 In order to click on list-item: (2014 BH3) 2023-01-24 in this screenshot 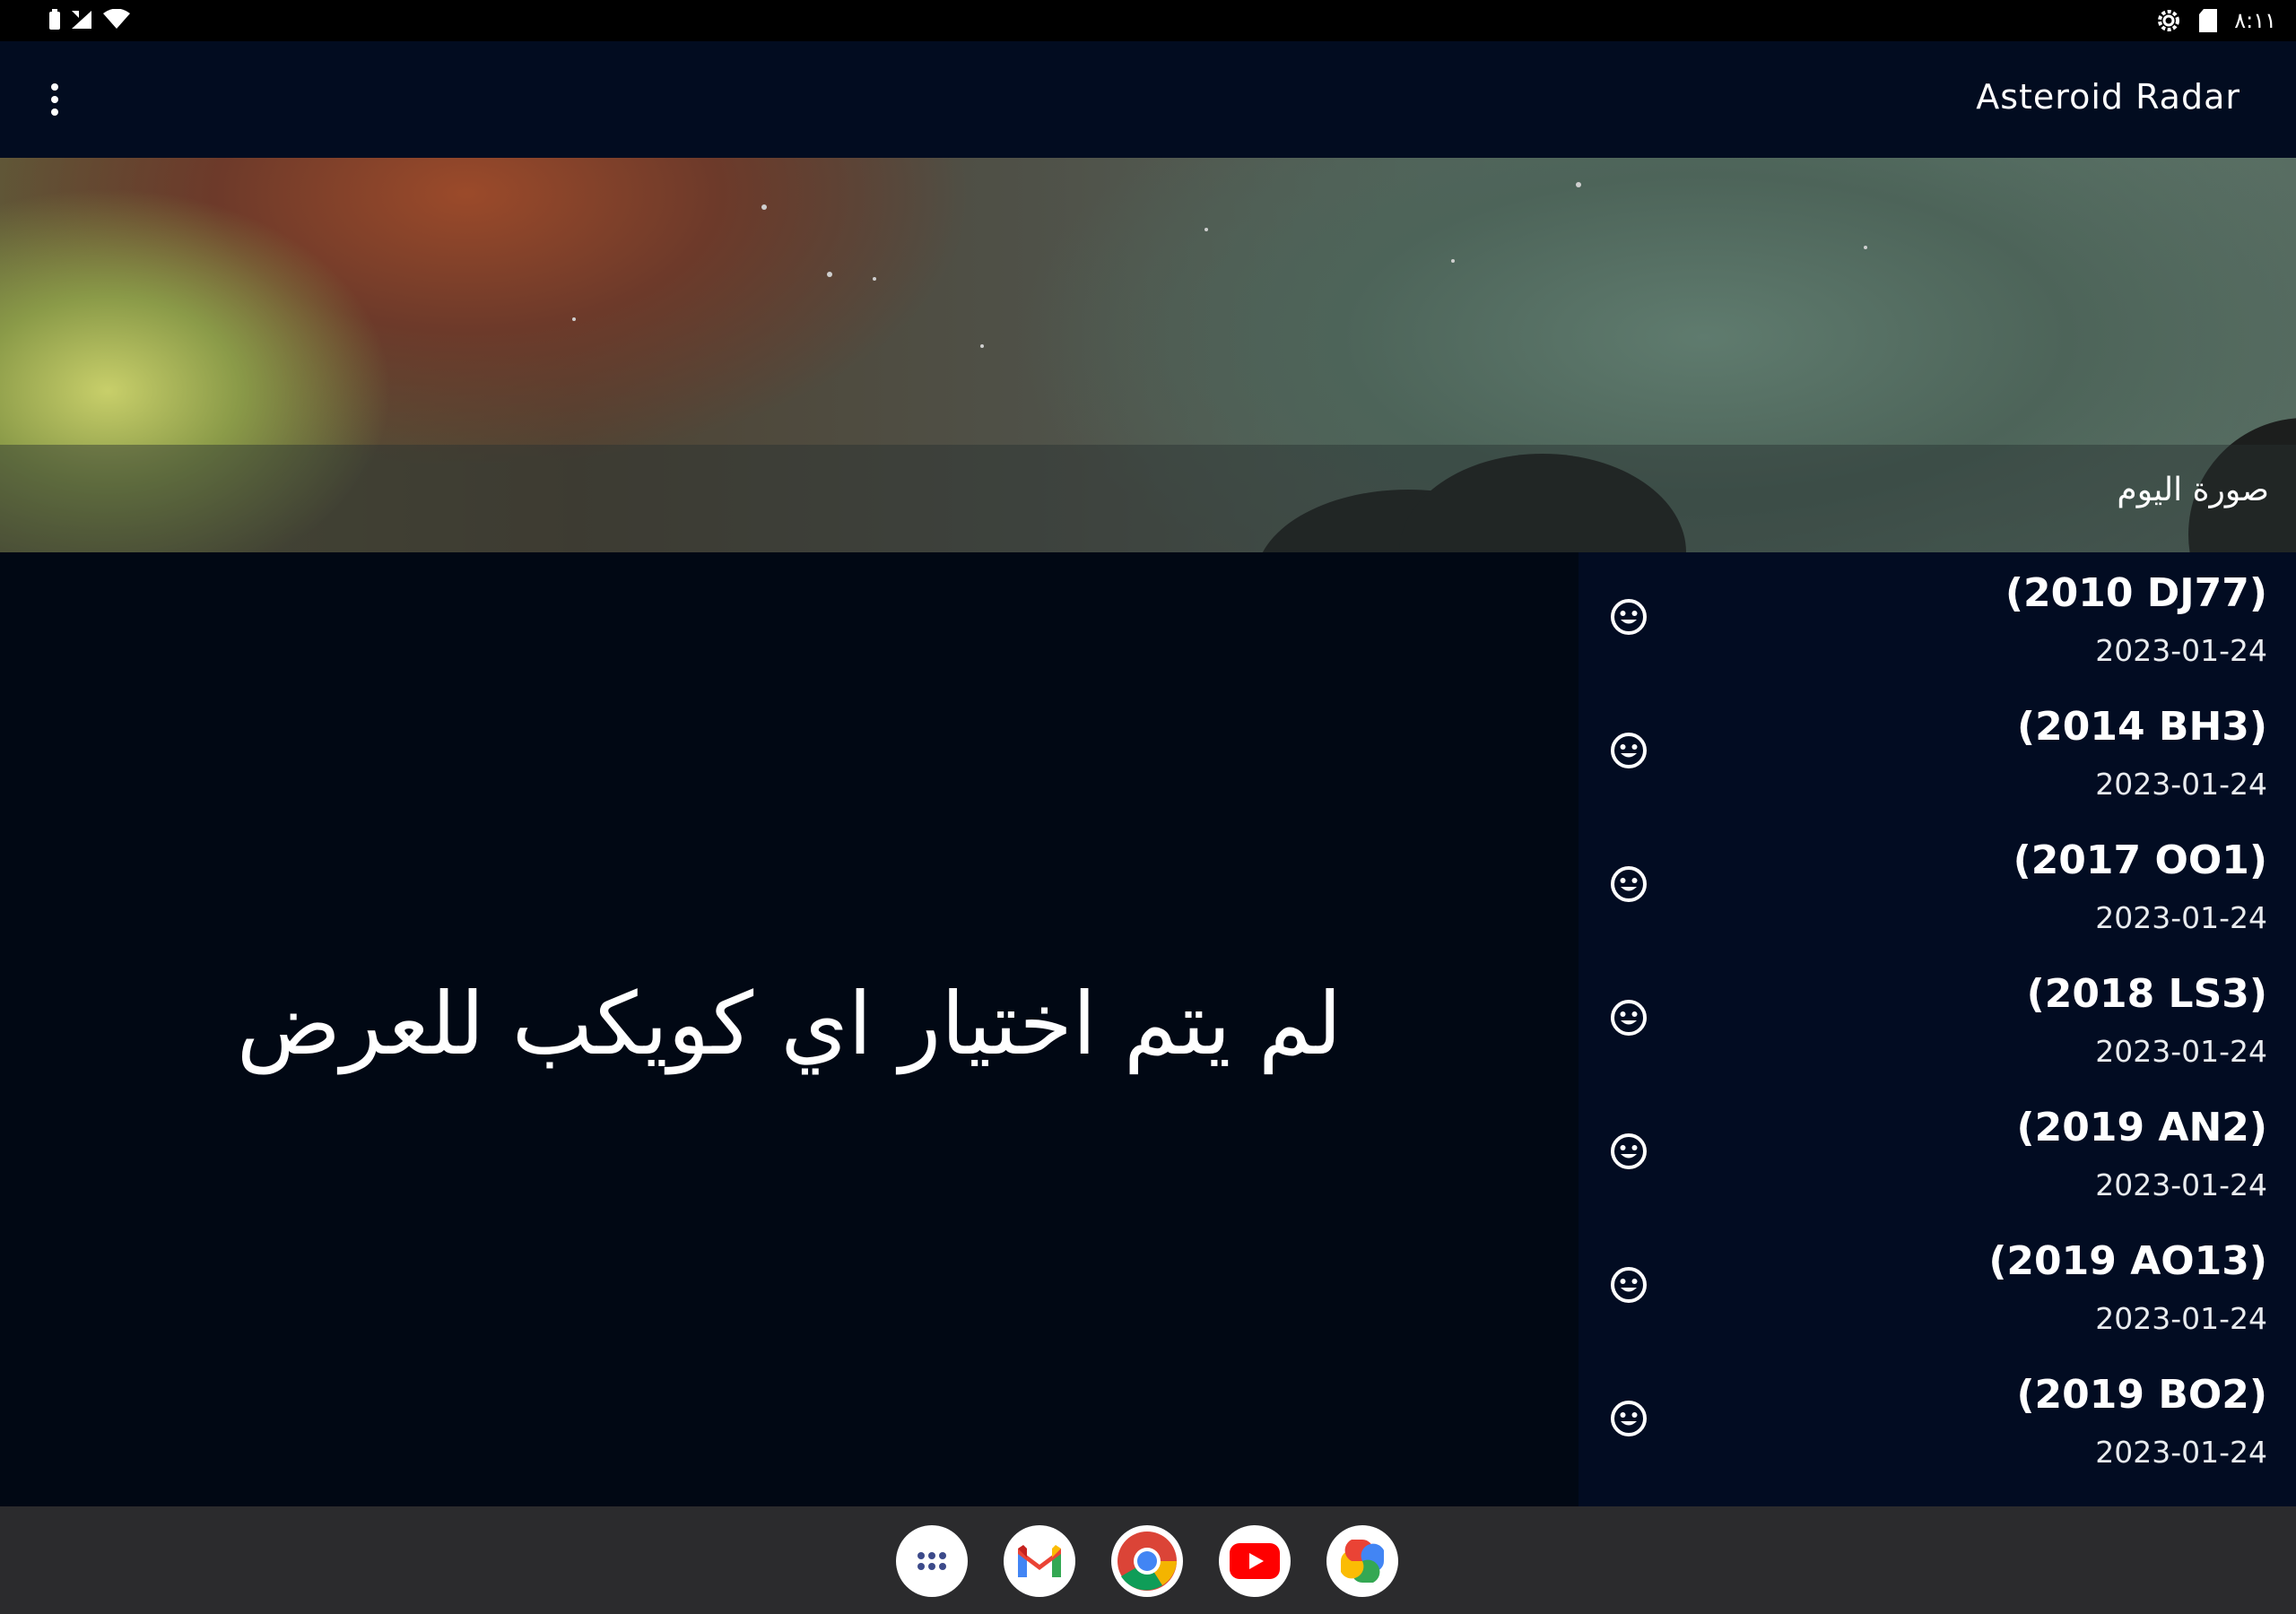, I will do `click(1937, 753)`.